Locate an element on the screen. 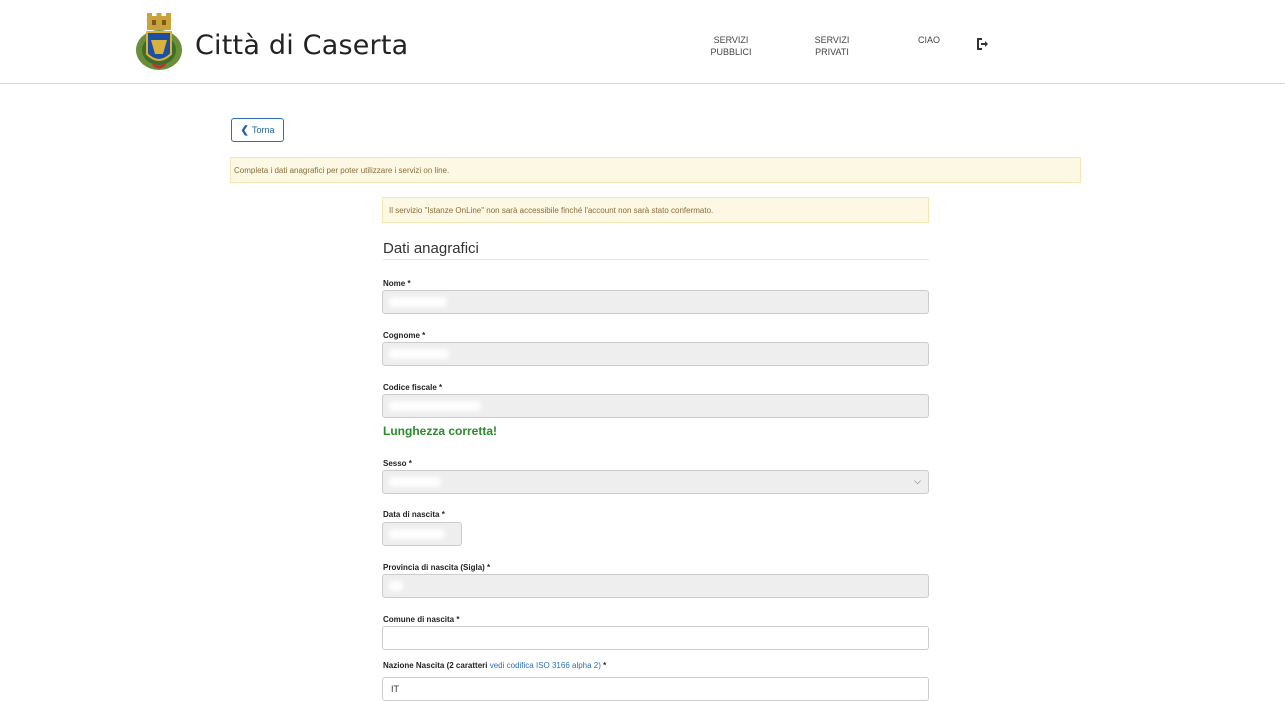 The height and width of the screenshot is (701, 1285). nav-label-line2: PUBBLICI is located at coordinates (731, 52).